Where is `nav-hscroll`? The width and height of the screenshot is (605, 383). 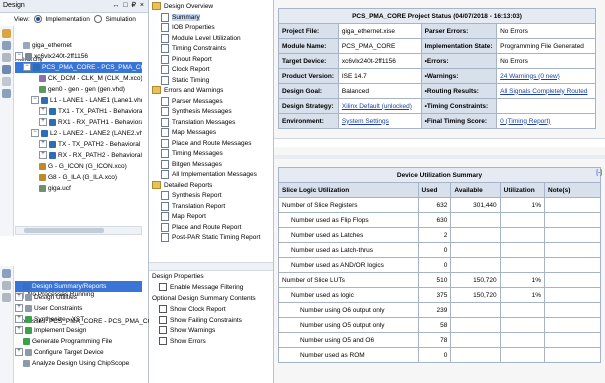 nav-hscroll is located at coordinates (211, 266).